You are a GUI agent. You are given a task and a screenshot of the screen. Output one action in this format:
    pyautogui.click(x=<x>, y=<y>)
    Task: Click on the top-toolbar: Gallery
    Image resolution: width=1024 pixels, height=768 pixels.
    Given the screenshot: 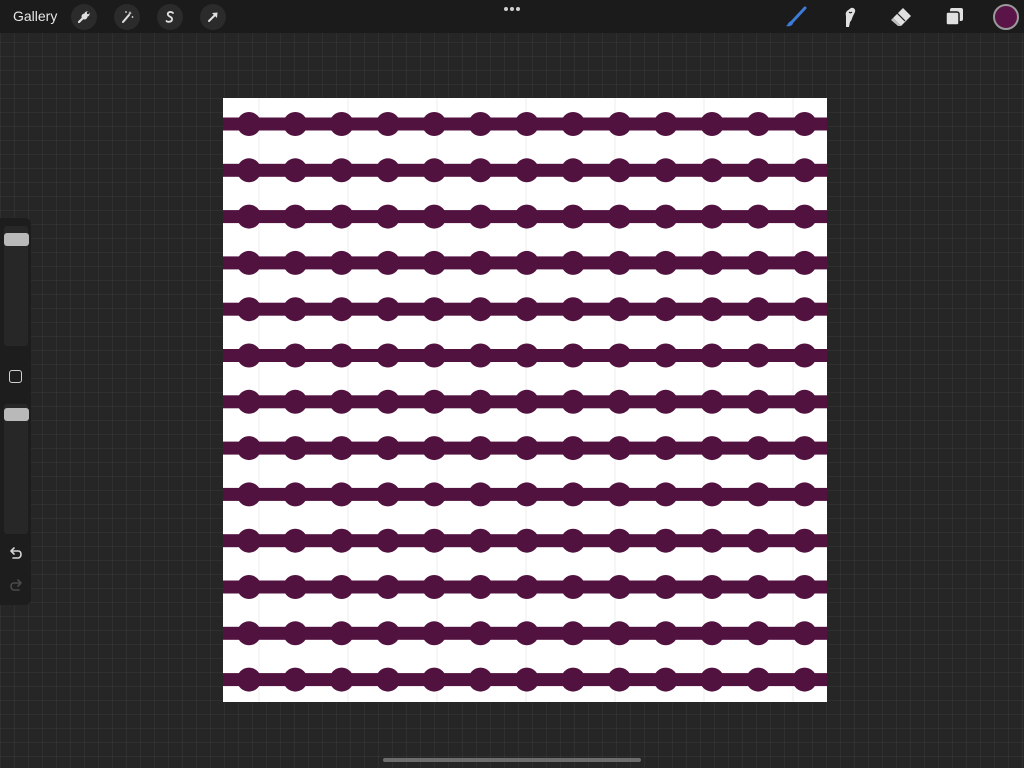 What is the action you would take?
    pyautogui.click(x=512, y=16)
    